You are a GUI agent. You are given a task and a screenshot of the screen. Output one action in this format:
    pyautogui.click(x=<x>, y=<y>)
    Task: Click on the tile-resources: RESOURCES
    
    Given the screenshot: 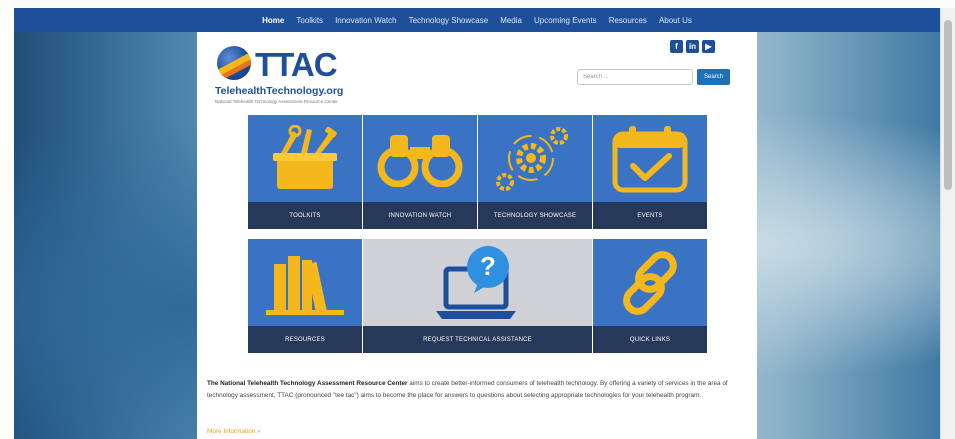 What is the action you would take?
    pyautogui.click(x=305, y=296)
    